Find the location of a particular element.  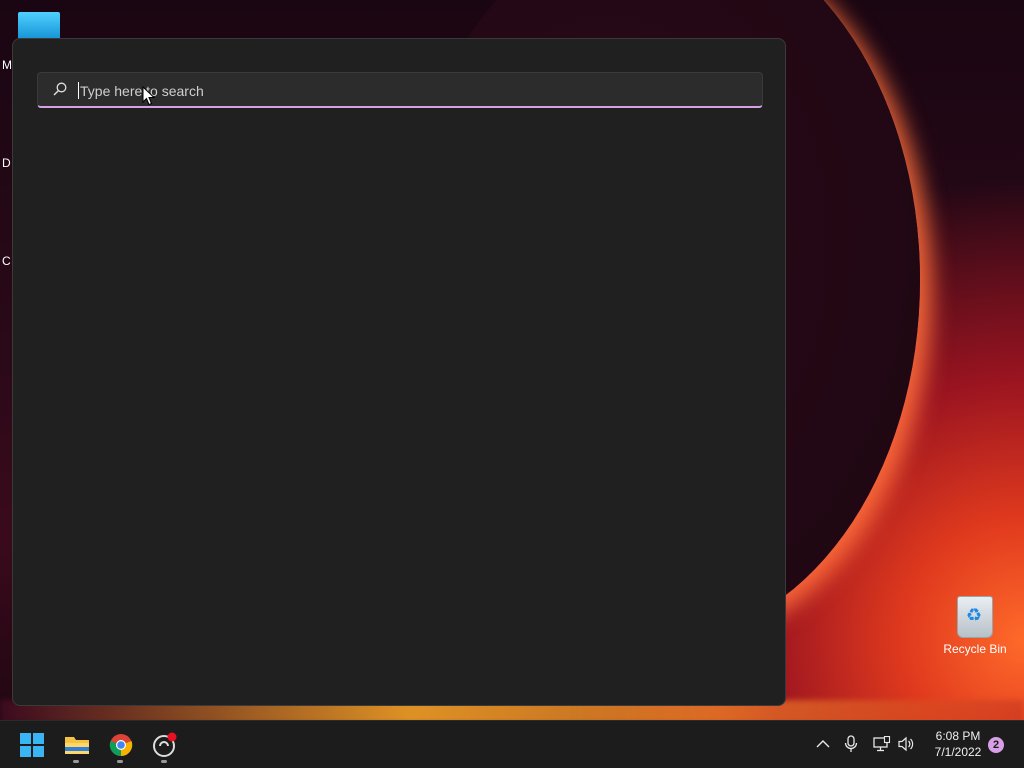

desktop-icon-label-partial: D is located at coordinates (6, 163).